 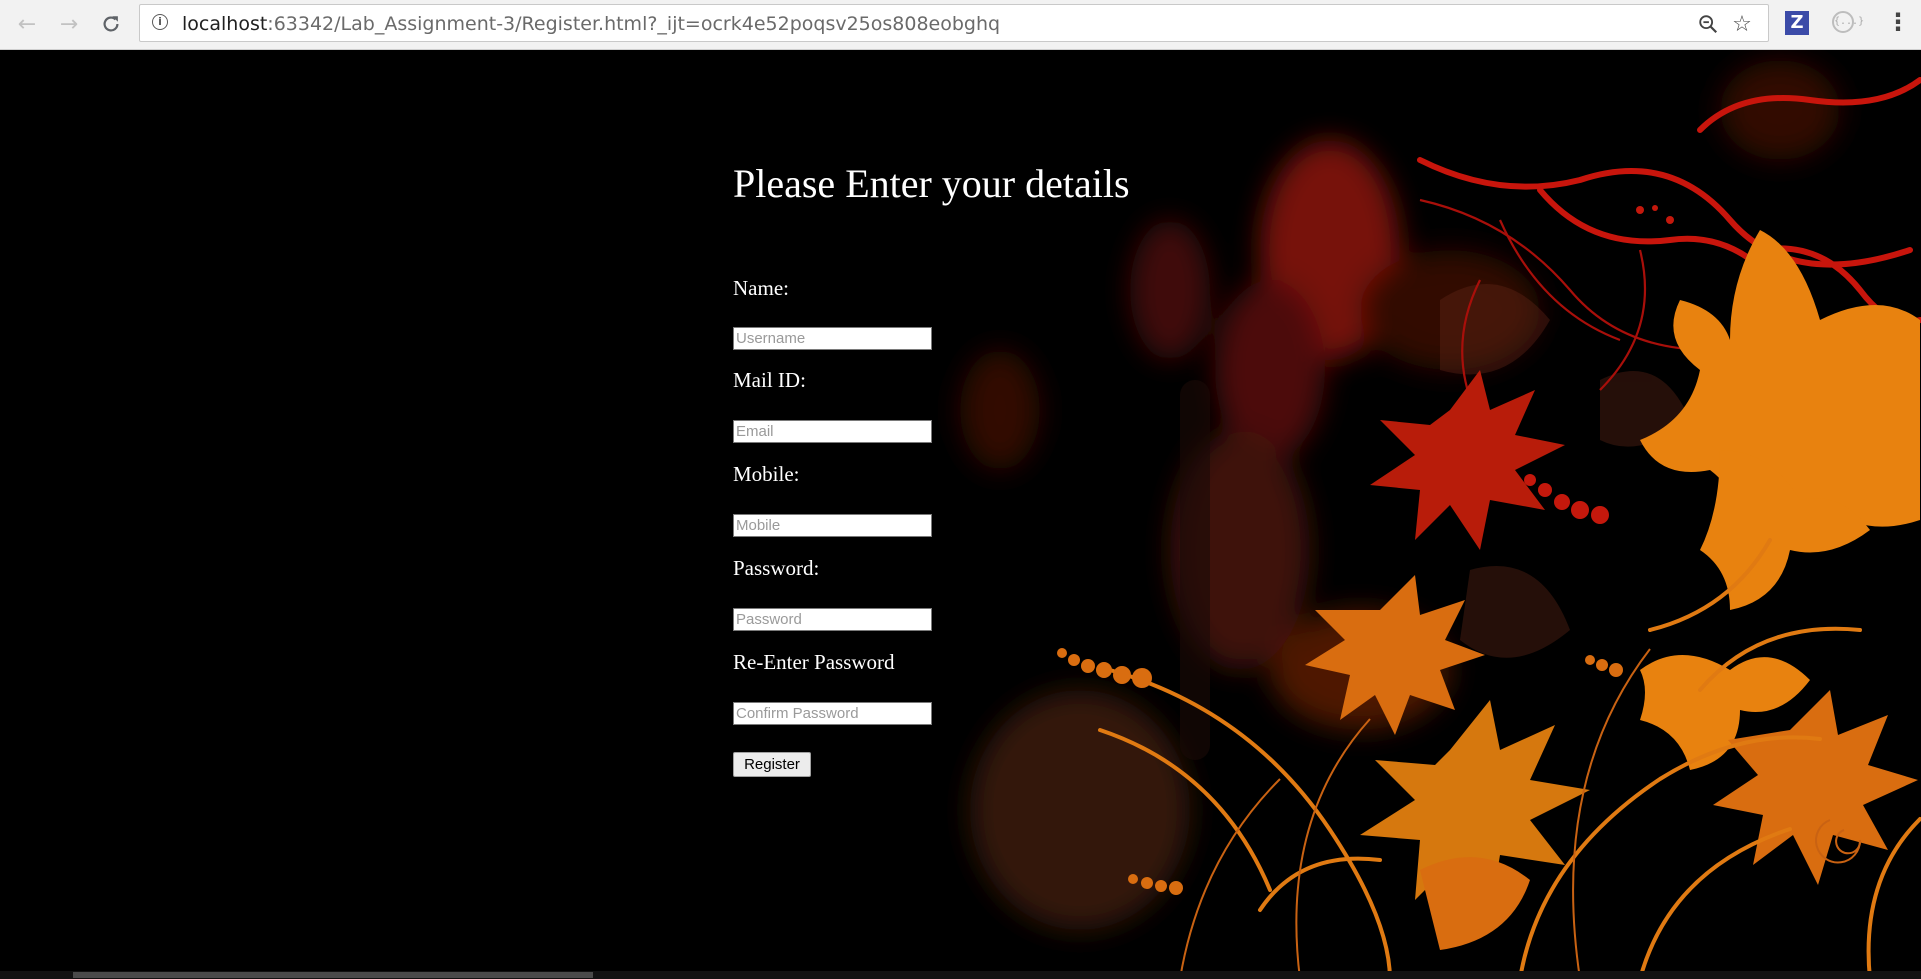 What do you see at coordinates (69, 24) in the screenshot?
I see `forward-arrow-icon: →` at bounding box center [69, 24].